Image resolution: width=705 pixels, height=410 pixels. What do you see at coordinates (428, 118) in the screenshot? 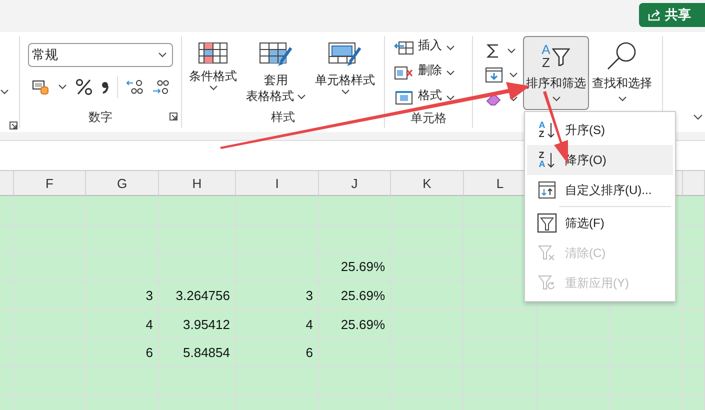
I see `group-label: 单元格` at bounding box center [428, 118].